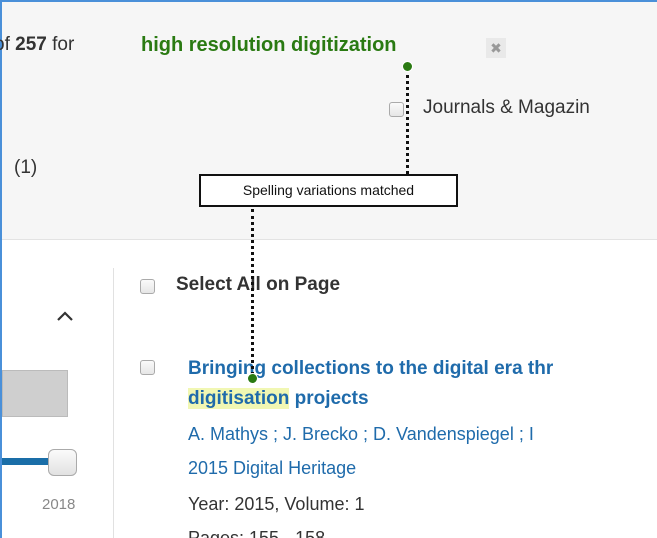 The width and height of the screenshot is (657, 538). Describe the element at coordinates (272, 468) in the screenshot. I see `result-venue: 2015 Digital Heritage` at that location.